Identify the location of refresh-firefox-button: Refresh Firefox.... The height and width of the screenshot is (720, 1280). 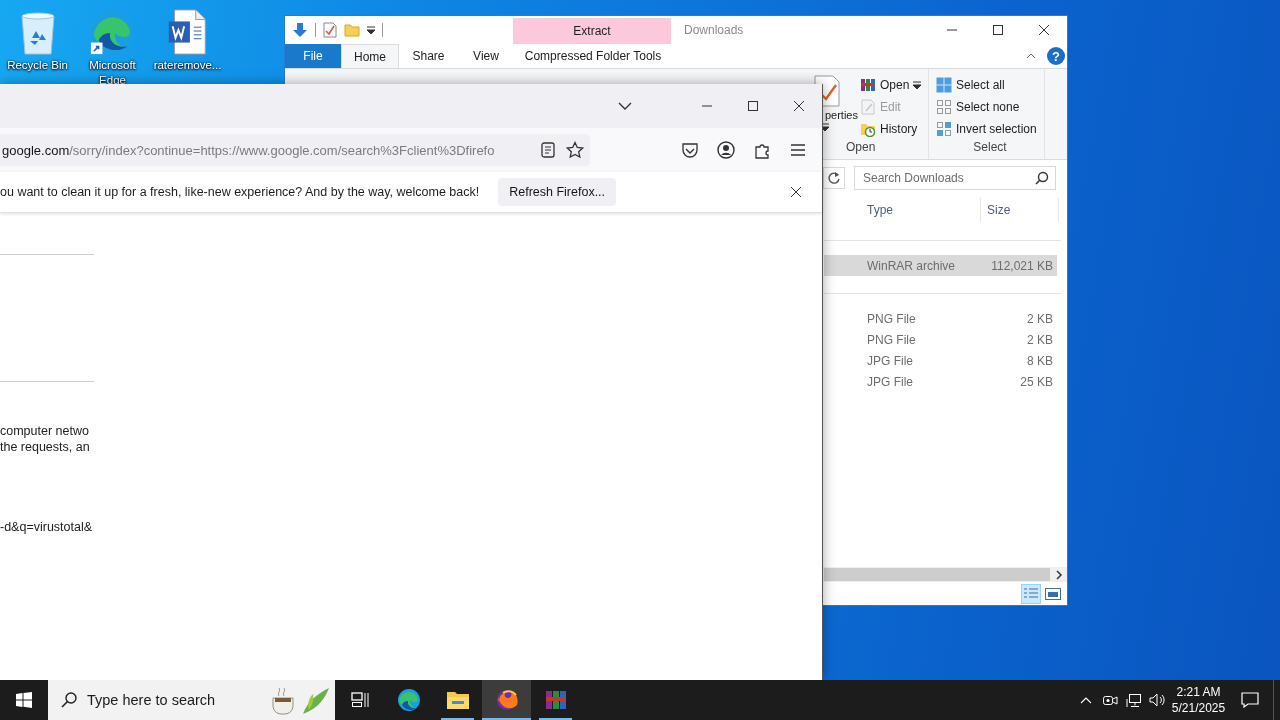
(557, 192).